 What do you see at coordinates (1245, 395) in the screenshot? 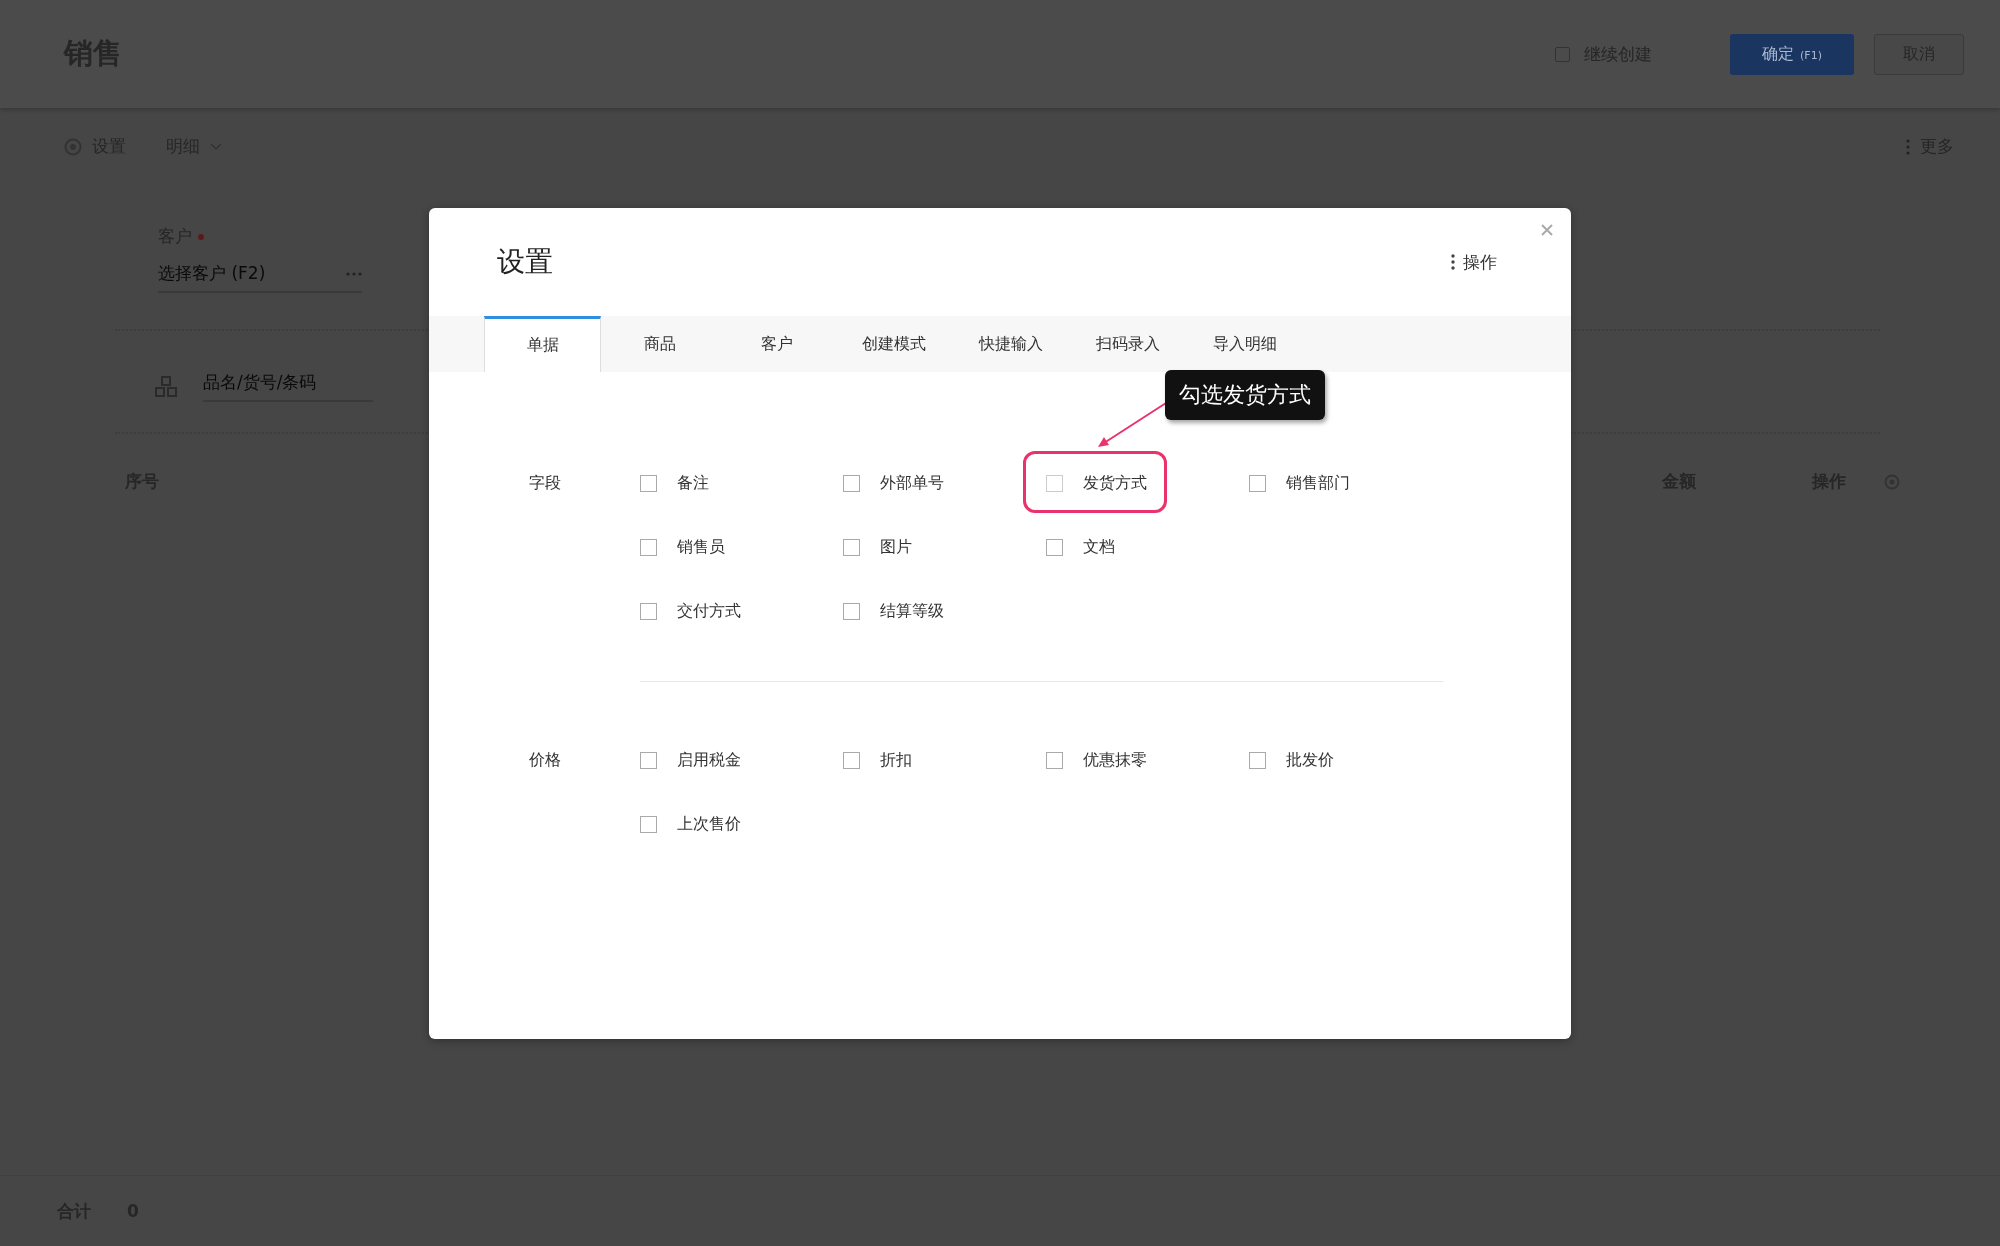
I see `callout-tooltip: 勾选发货方式` at bounding box center [1245, 395].